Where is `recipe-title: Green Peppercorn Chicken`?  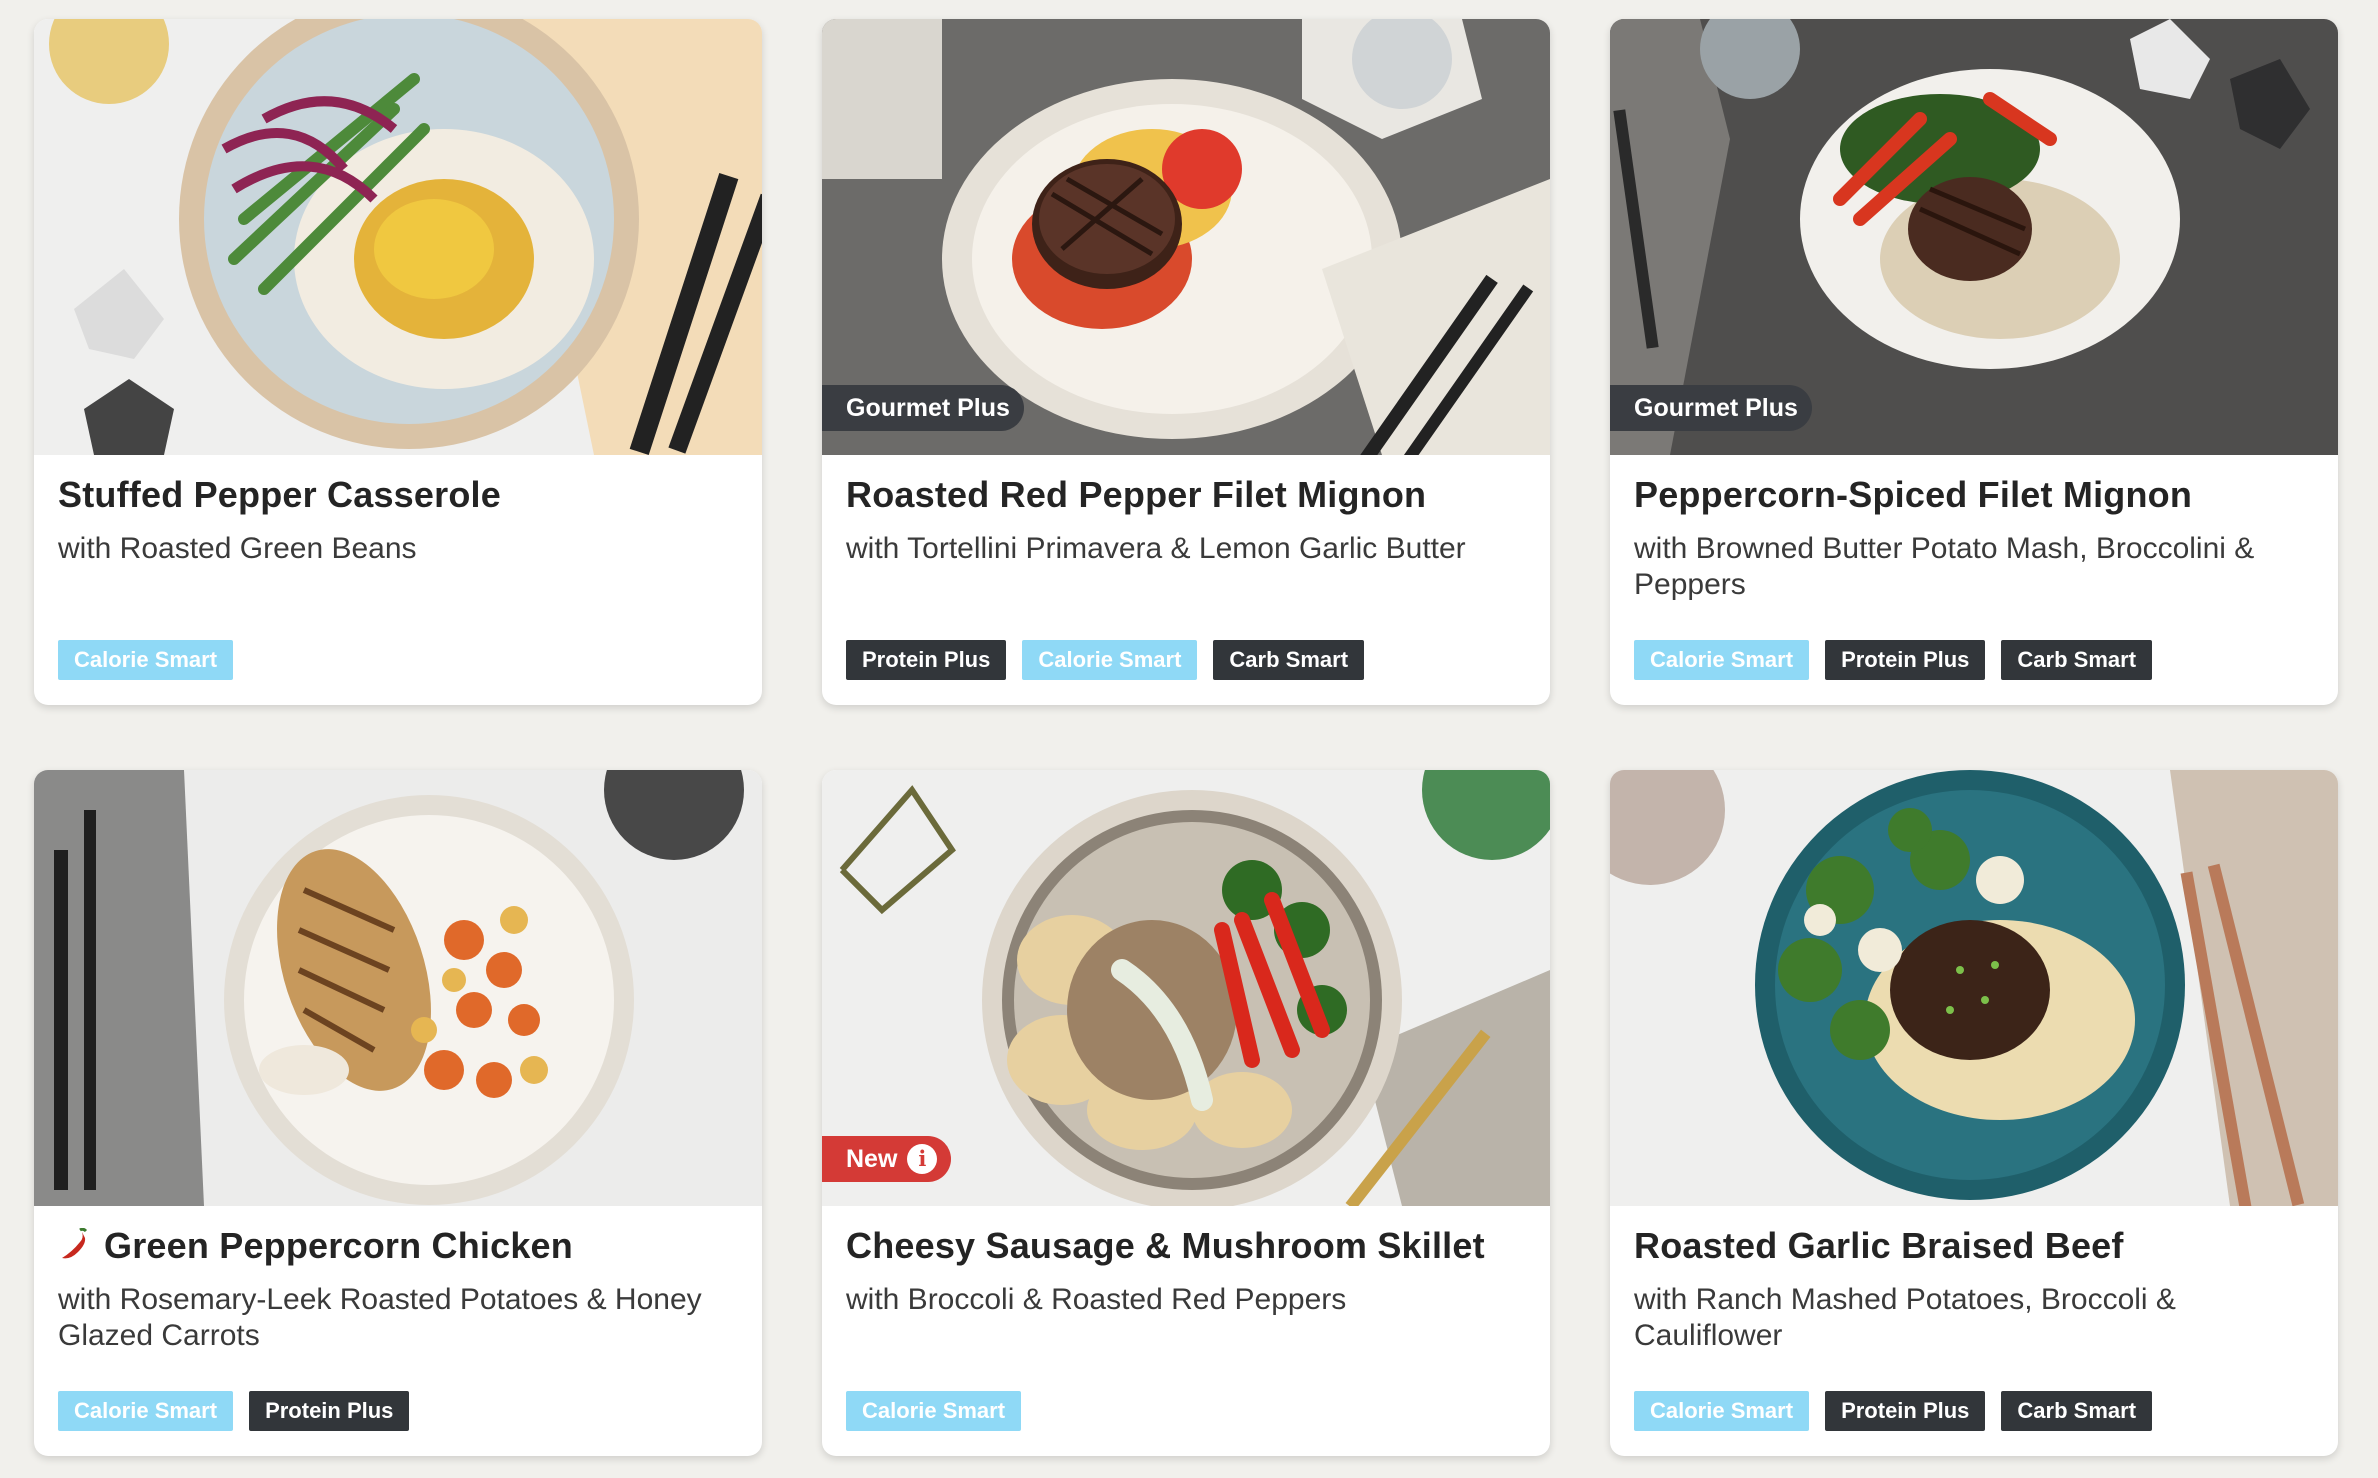
recipe-title: Green Peppercorn Chicken is located at coordinates (398, 1246).